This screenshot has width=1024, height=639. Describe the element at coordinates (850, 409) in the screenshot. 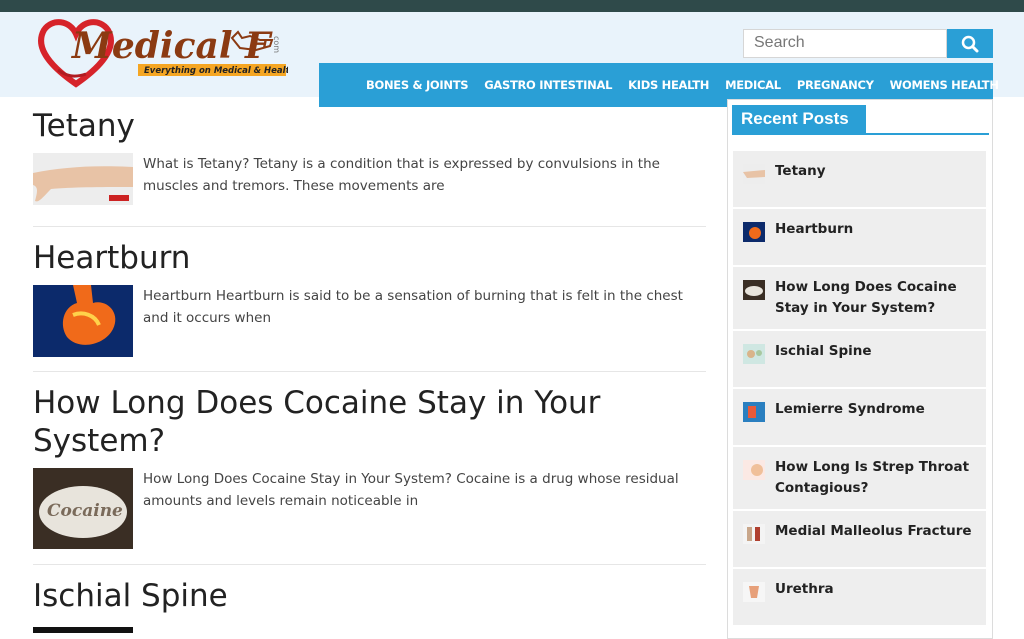

I see `recent-post-title: Lemierre Syndrome` at that location.